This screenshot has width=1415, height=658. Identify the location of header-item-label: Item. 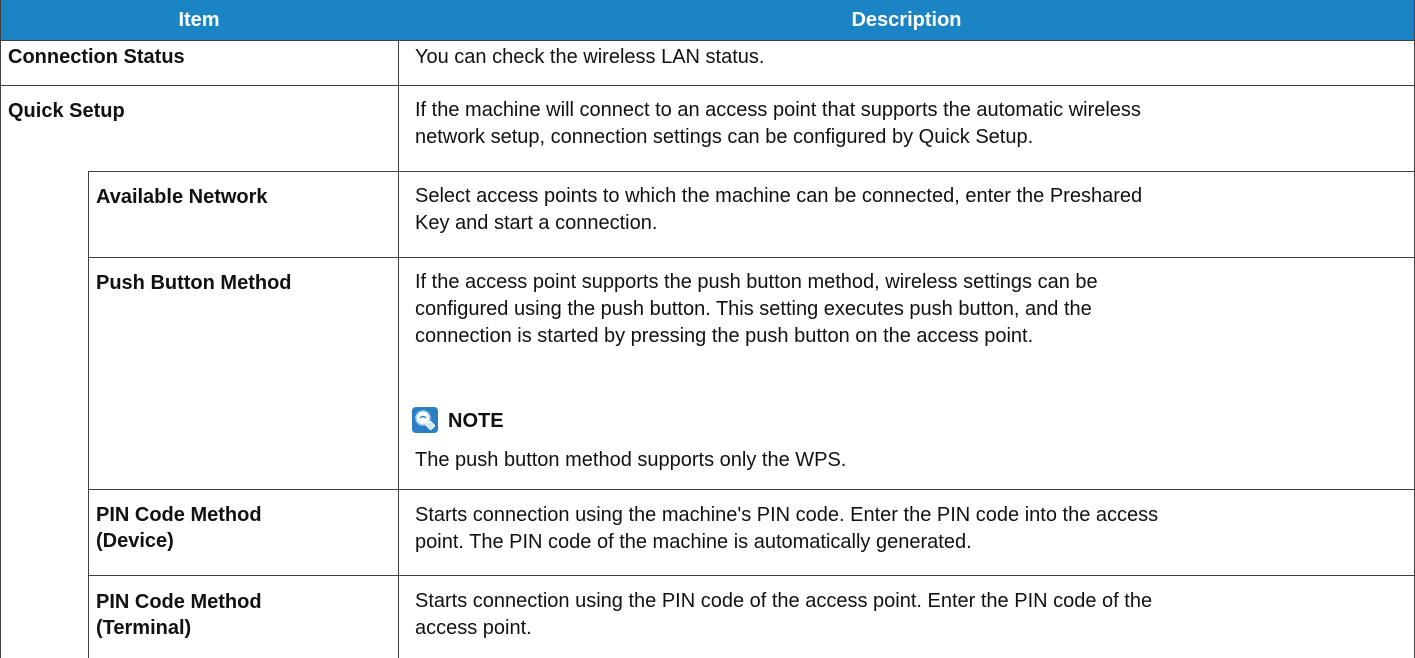
(199, 19).